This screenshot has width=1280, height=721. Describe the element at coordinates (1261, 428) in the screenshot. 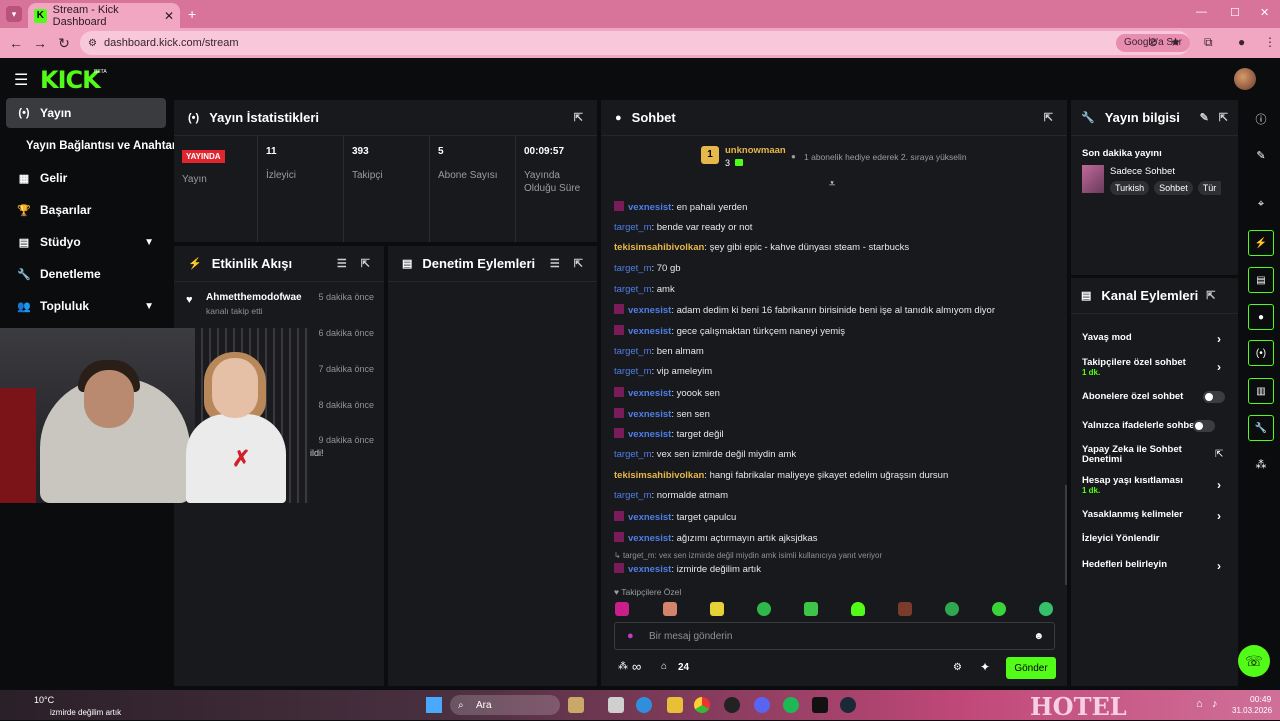

I see `stream-info-rail-button: 🔧` at that location.